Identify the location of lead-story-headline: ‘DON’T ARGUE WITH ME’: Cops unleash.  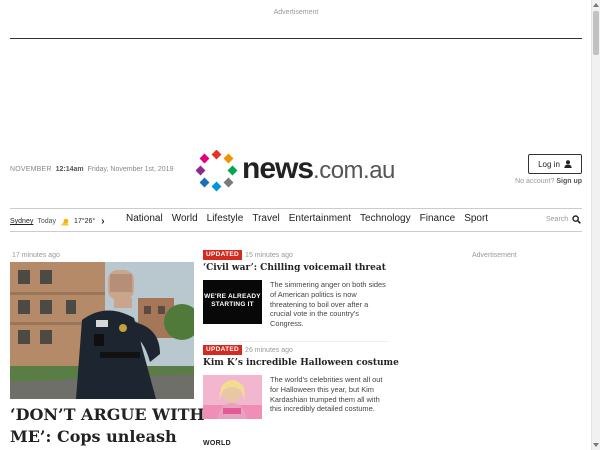
(110, 426).